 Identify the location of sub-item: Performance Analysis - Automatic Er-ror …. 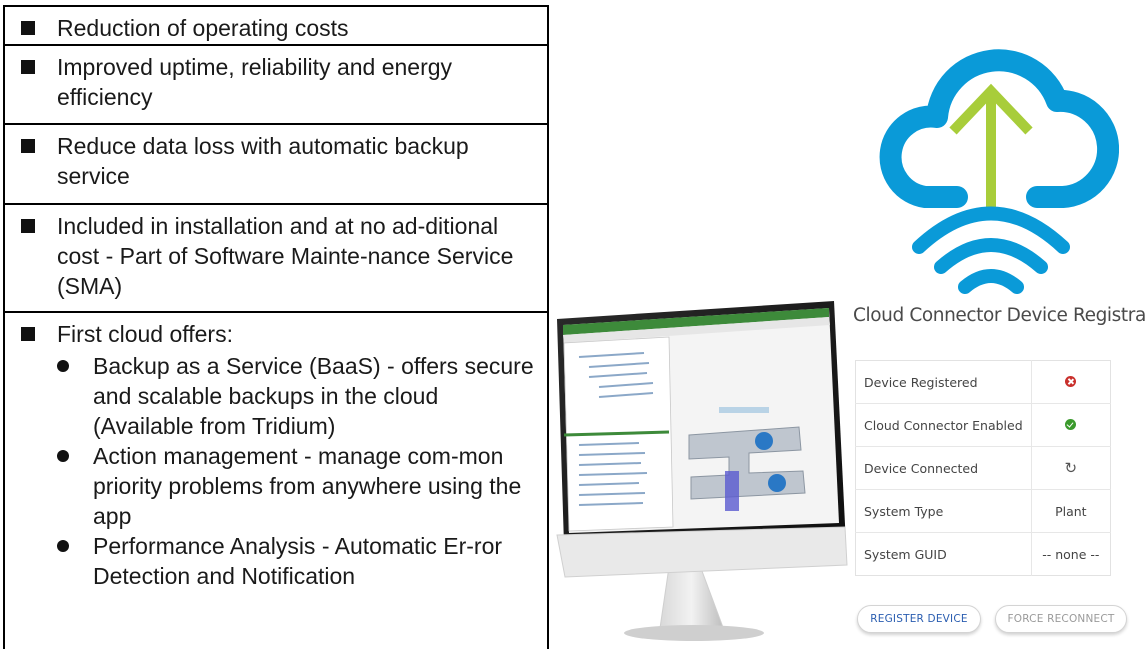
(297, 561).